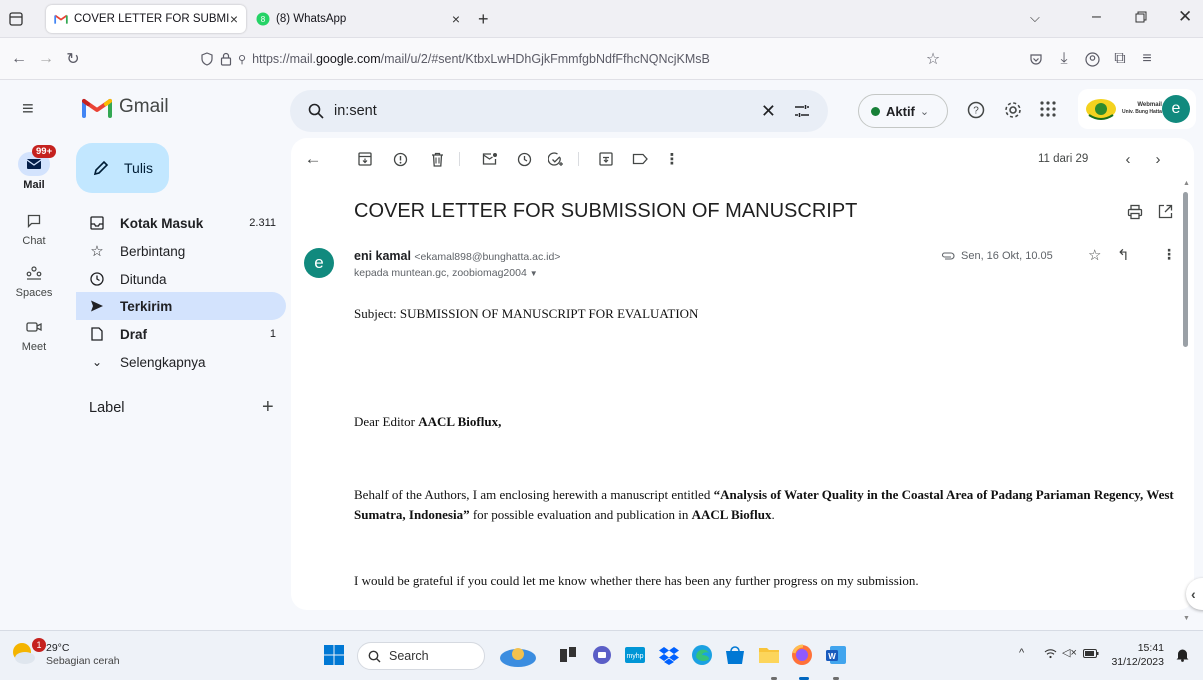  I want to click on temperature: 29°C, so click(58, 648).